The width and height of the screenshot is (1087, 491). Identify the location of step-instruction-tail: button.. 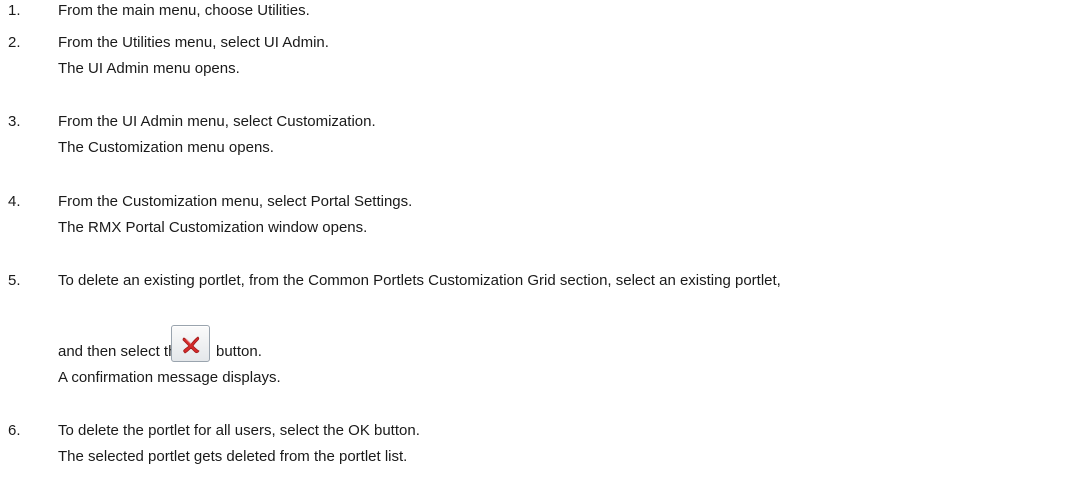
(239, 351).